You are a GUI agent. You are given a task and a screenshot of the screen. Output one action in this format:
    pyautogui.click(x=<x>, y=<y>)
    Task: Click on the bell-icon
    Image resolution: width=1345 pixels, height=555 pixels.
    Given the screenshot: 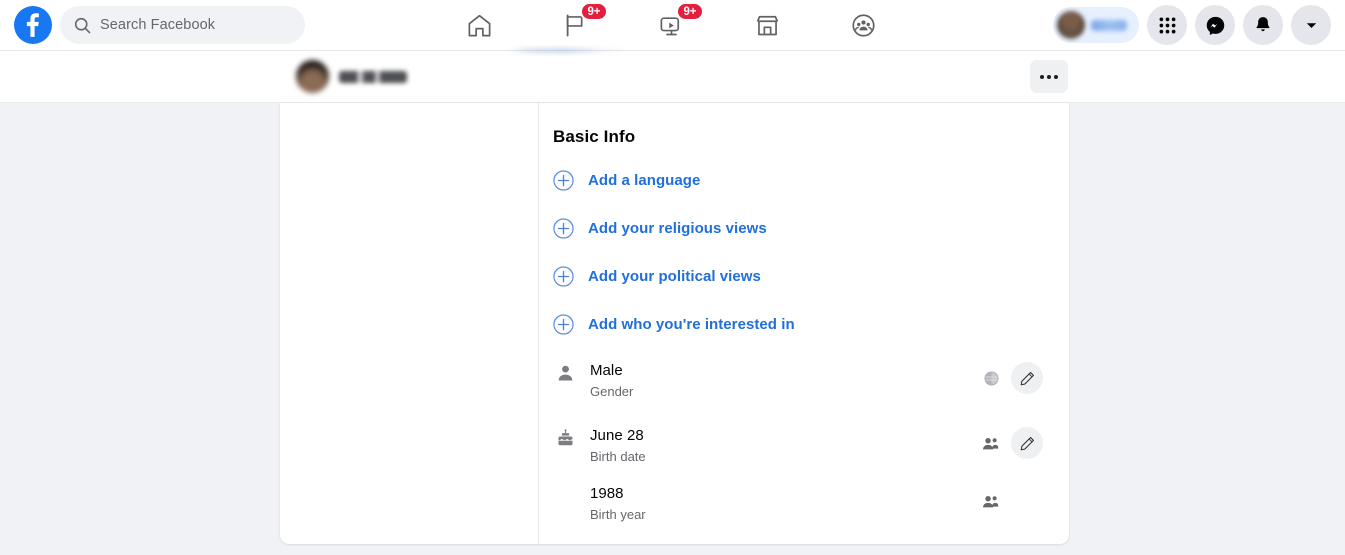 What is the action you would take?
    pyautogui.click(x=1263, y=24)
    